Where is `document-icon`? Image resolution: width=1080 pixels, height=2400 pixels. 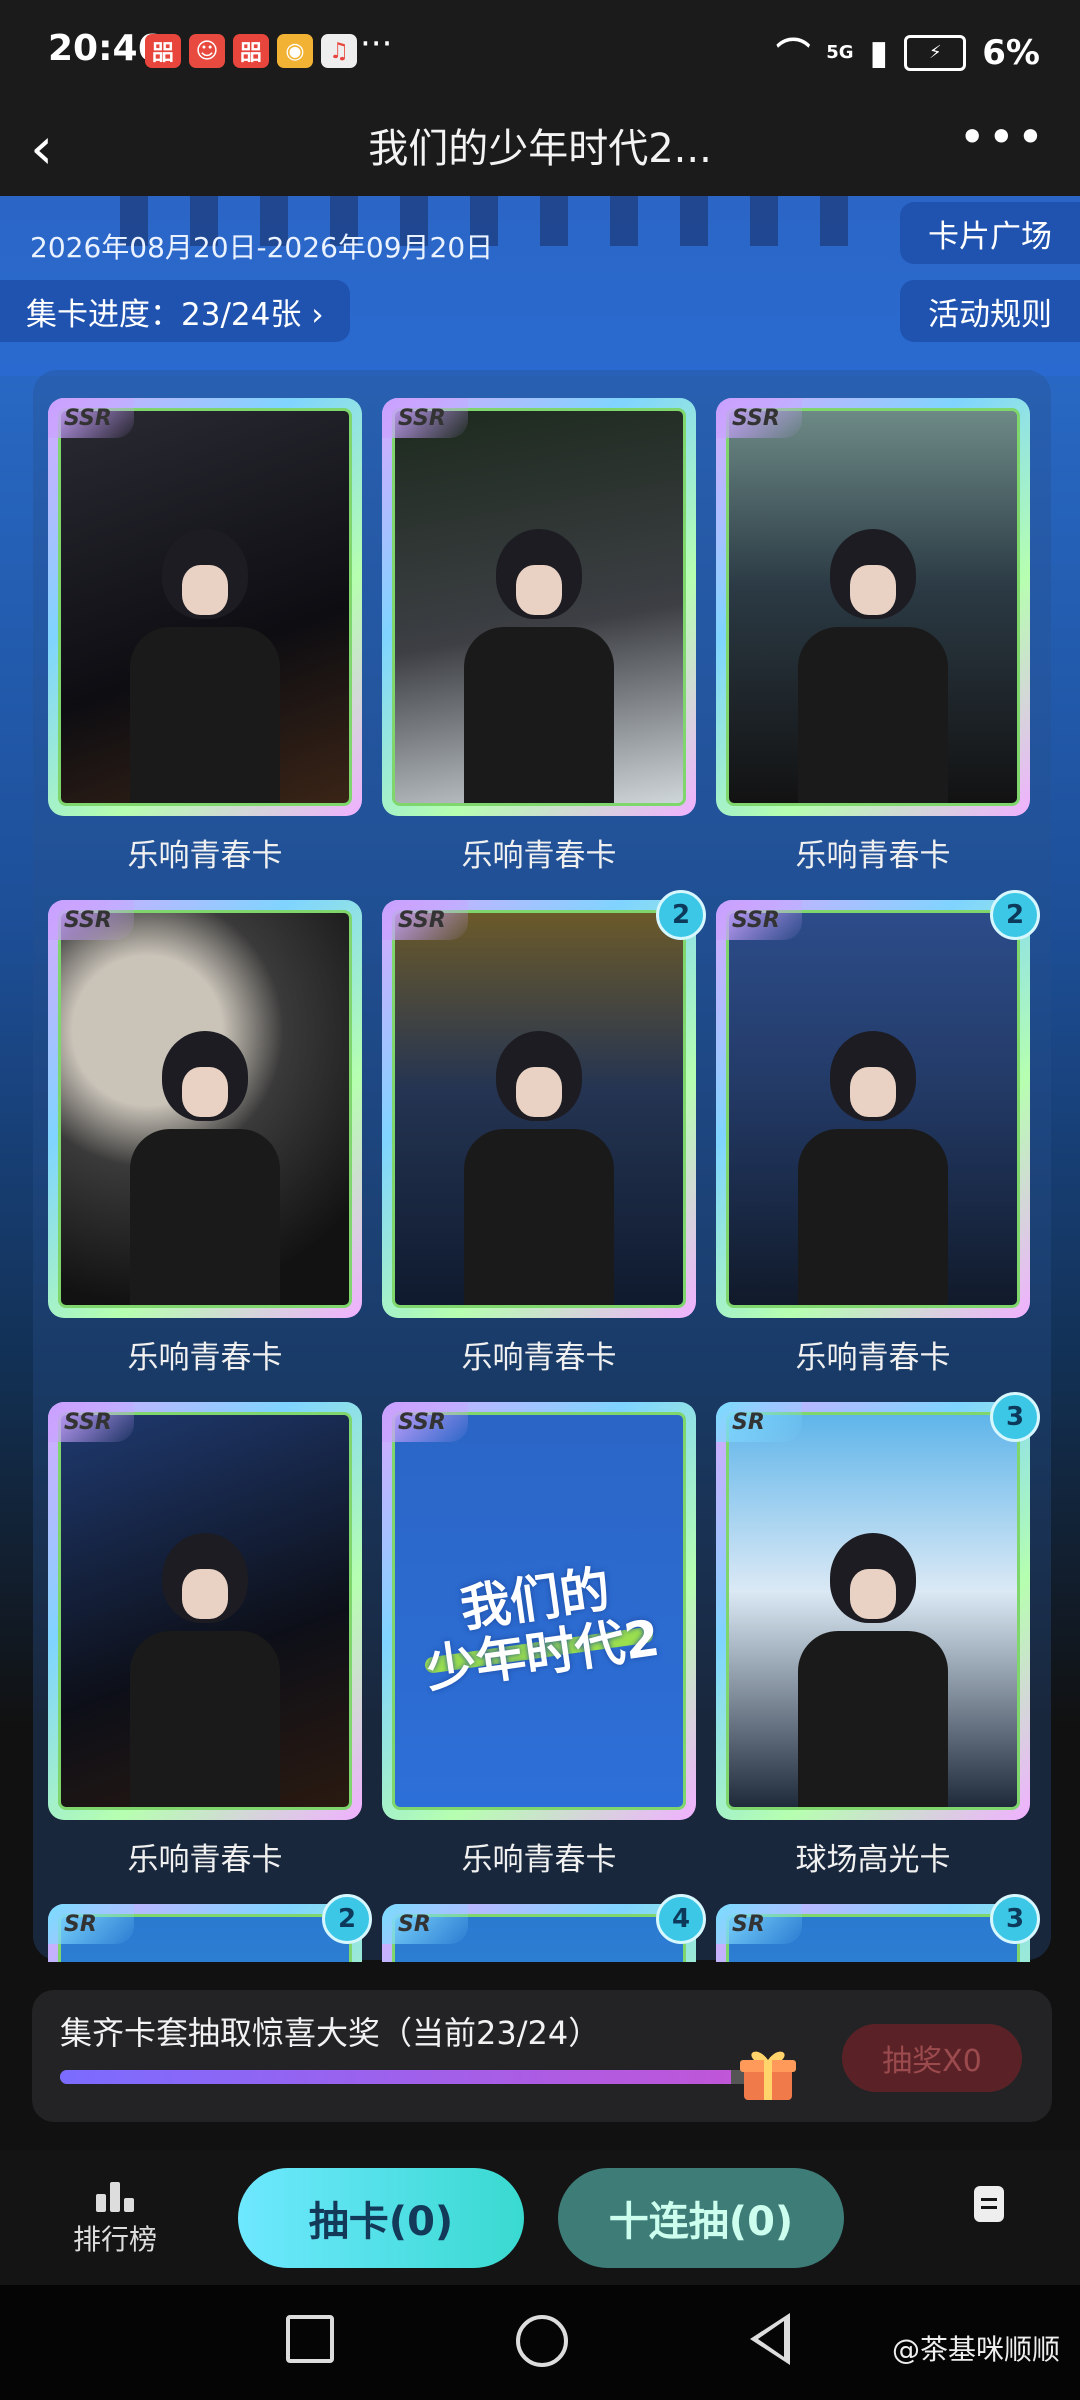 document-icon is located at coordinates (989, 2204).